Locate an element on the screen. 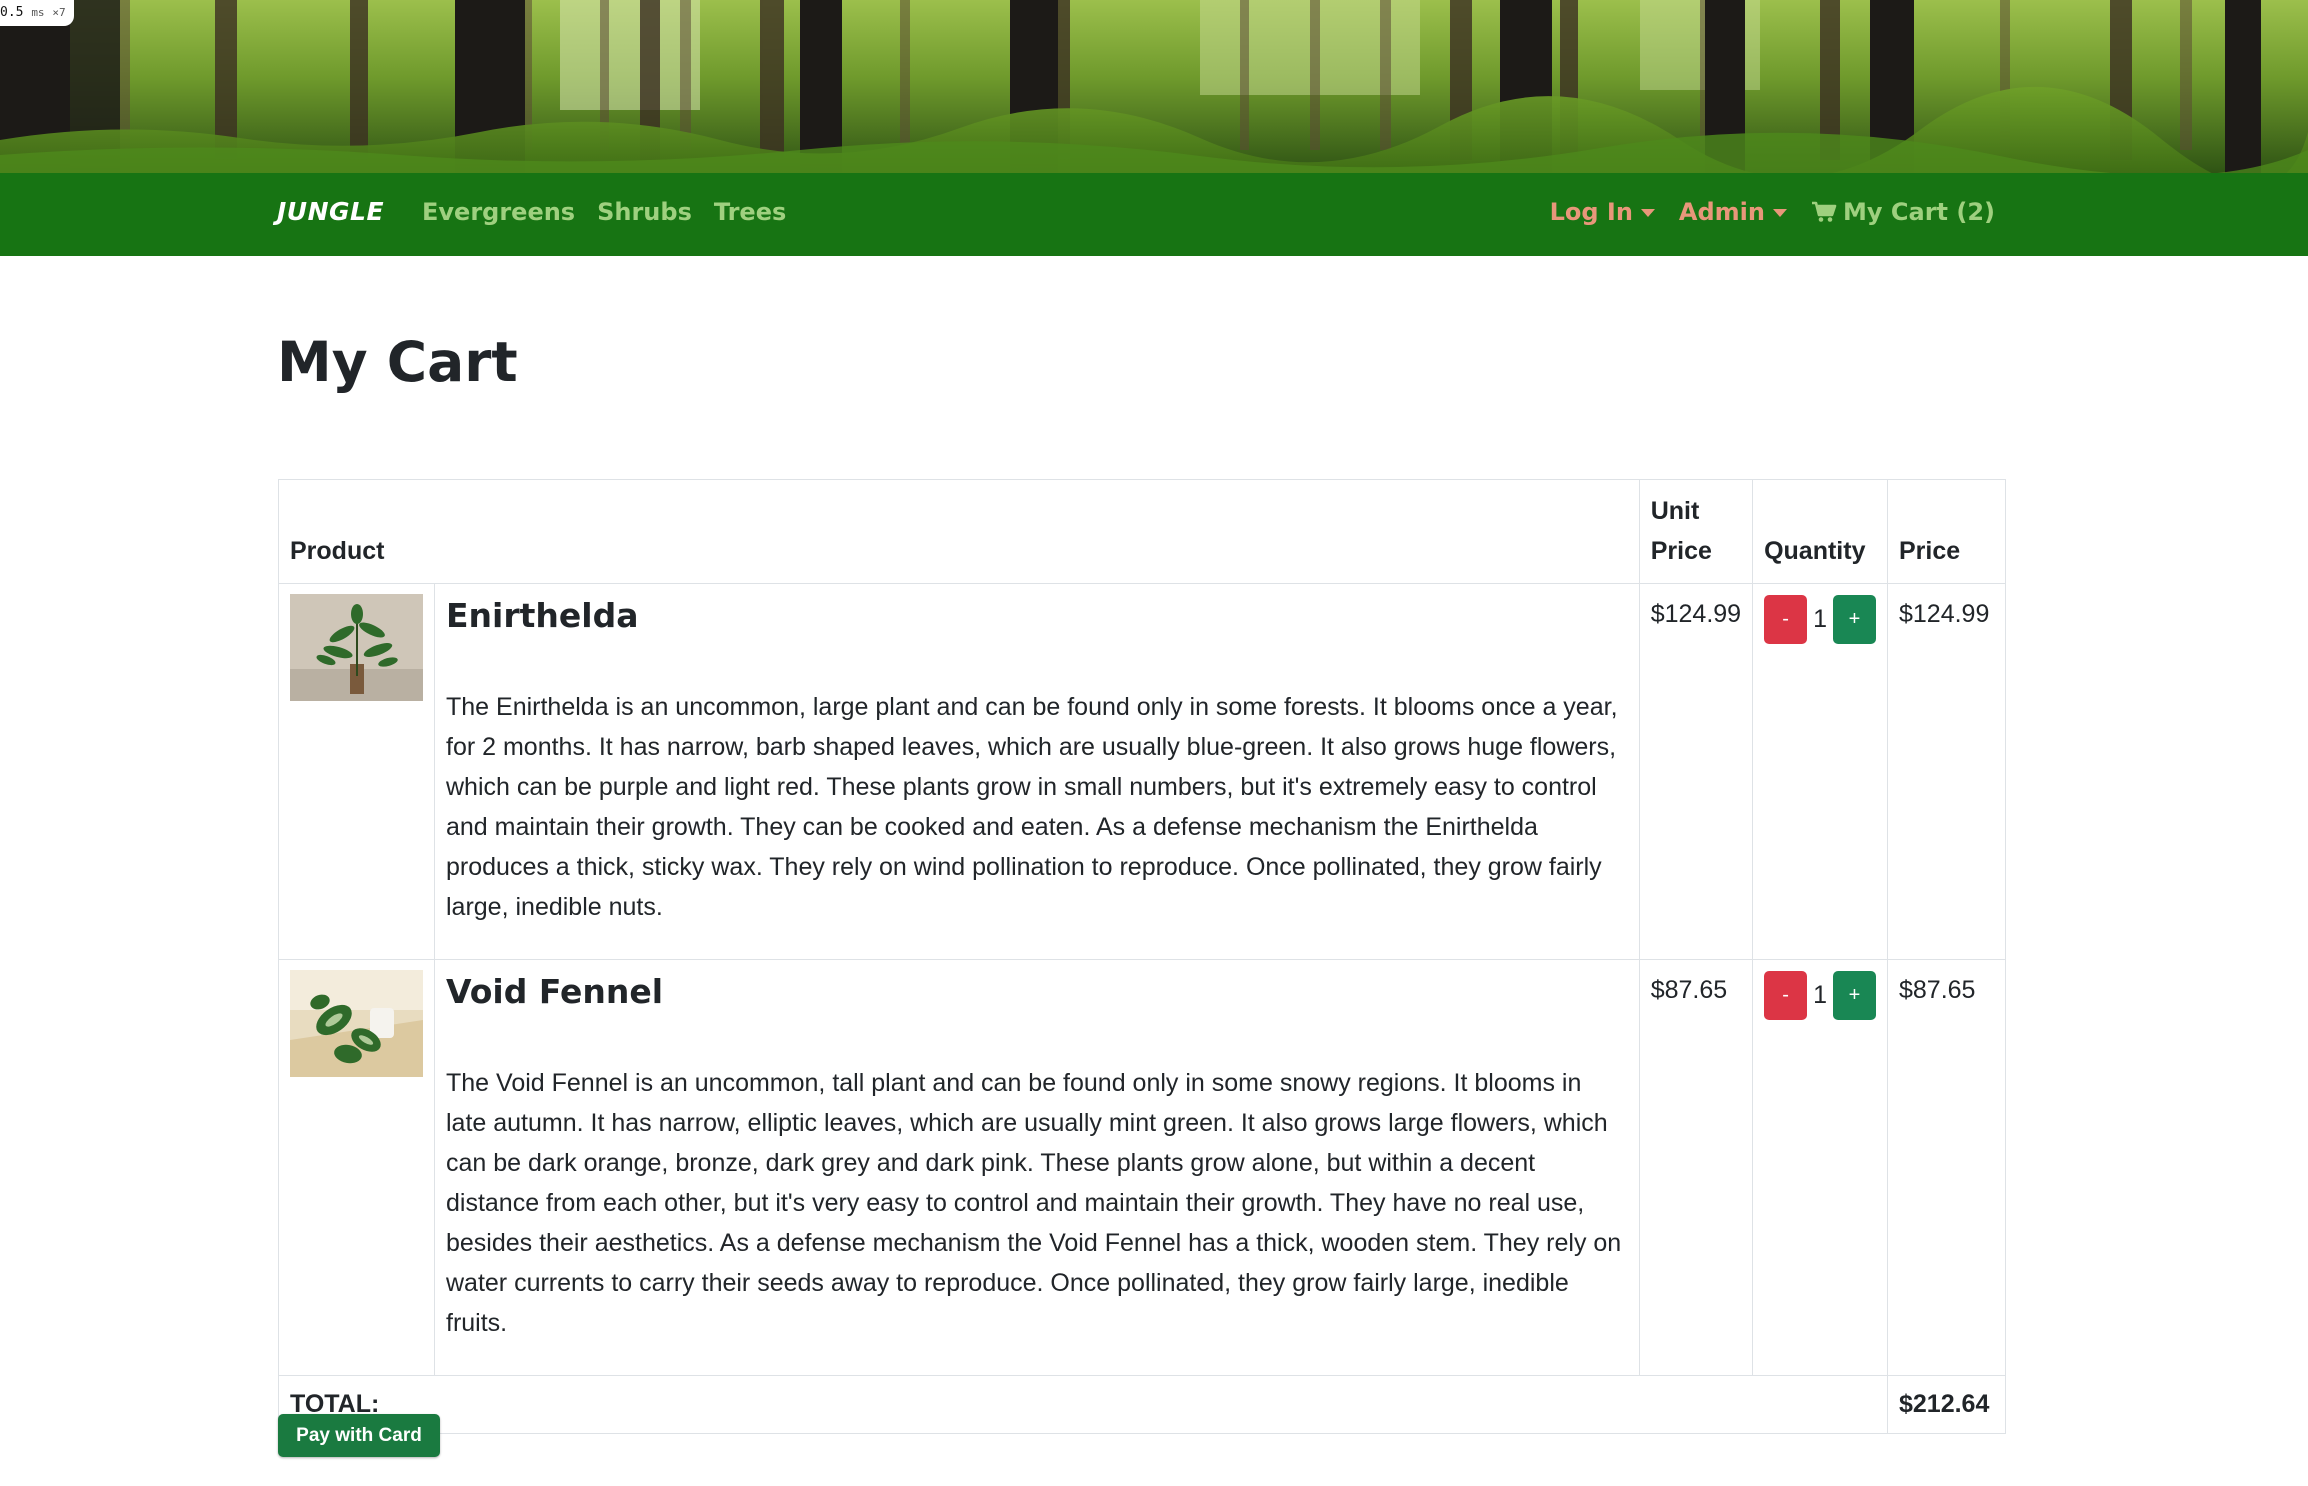 The image size is (2308, 1486). hero-banner is located at coordinates (1154, 86).